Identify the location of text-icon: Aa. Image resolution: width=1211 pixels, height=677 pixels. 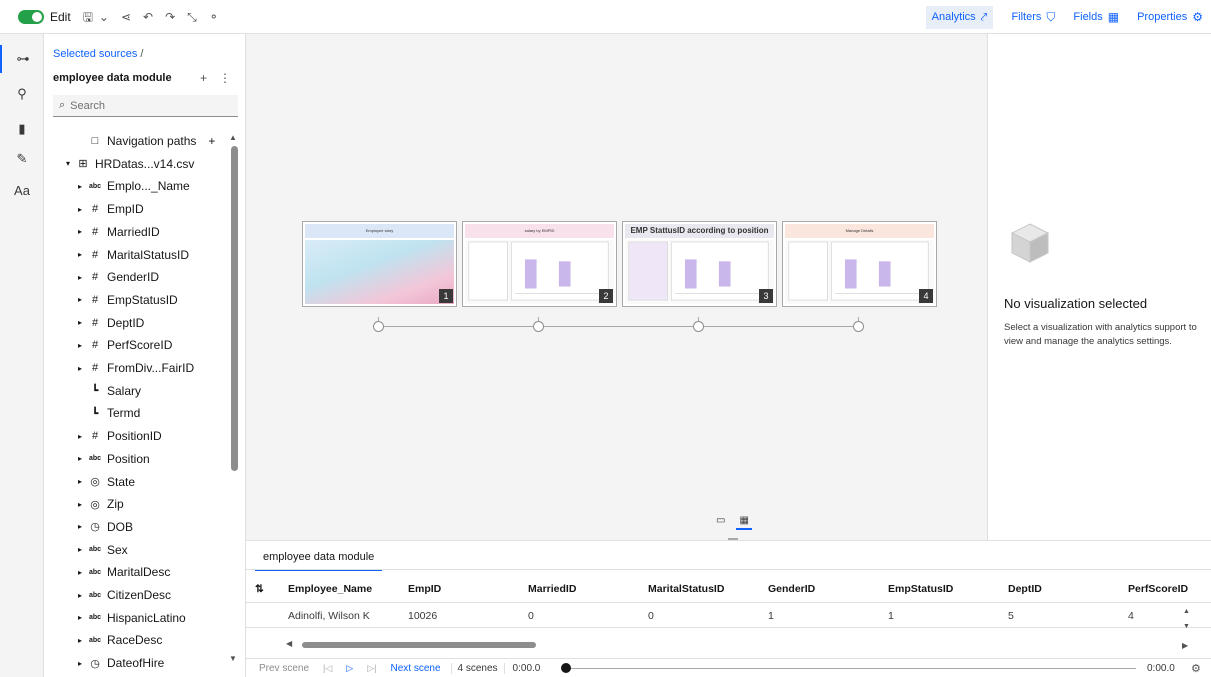
(22, 190).